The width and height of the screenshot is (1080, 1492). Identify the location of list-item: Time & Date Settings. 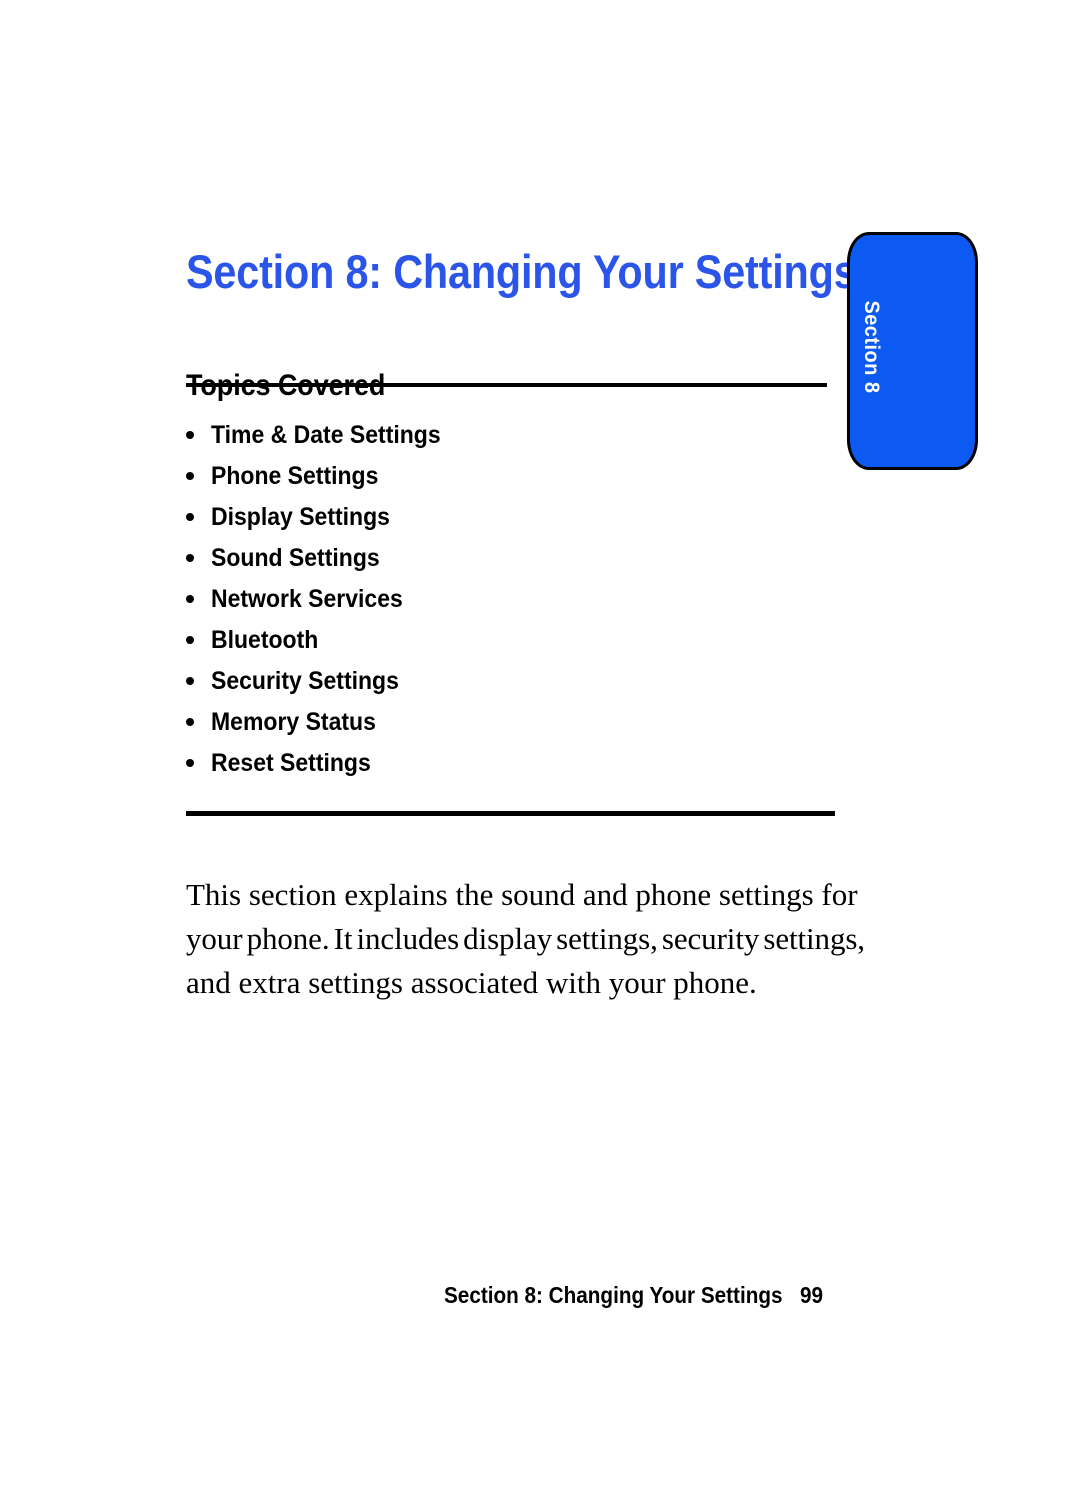
(486, 438).